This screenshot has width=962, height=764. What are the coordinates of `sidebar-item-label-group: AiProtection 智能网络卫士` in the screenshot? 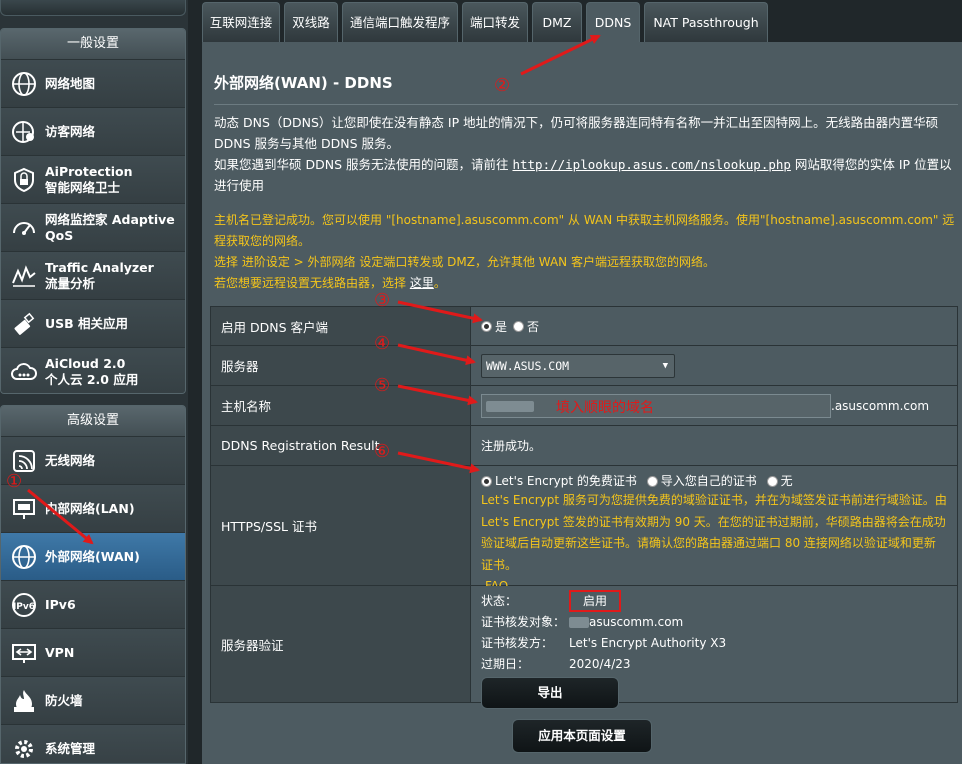 It's located at (88, 180).